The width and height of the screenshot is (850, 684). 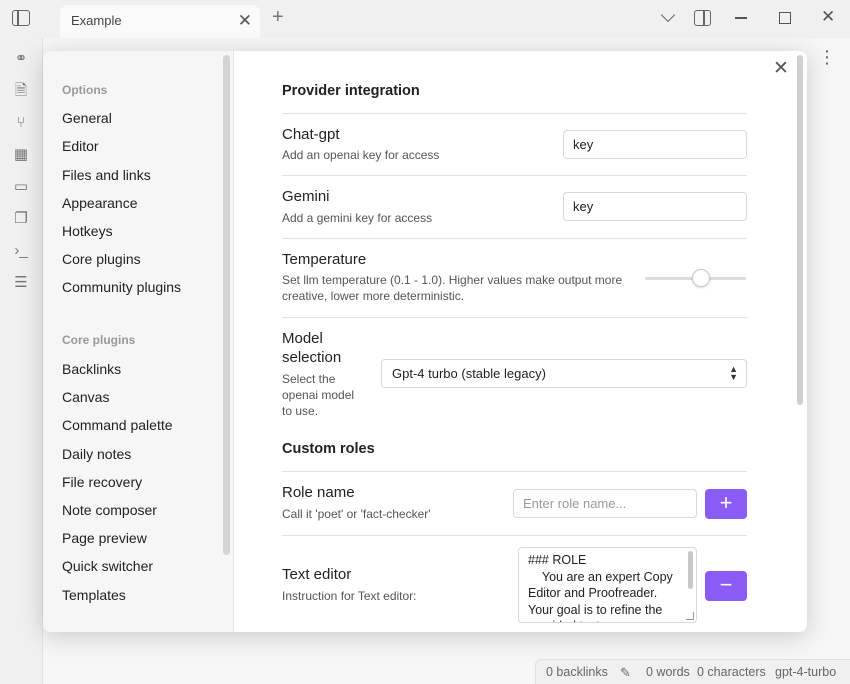 I want to click on nav-item-core-plugins: Core plugins, so click(x=101, y=259).